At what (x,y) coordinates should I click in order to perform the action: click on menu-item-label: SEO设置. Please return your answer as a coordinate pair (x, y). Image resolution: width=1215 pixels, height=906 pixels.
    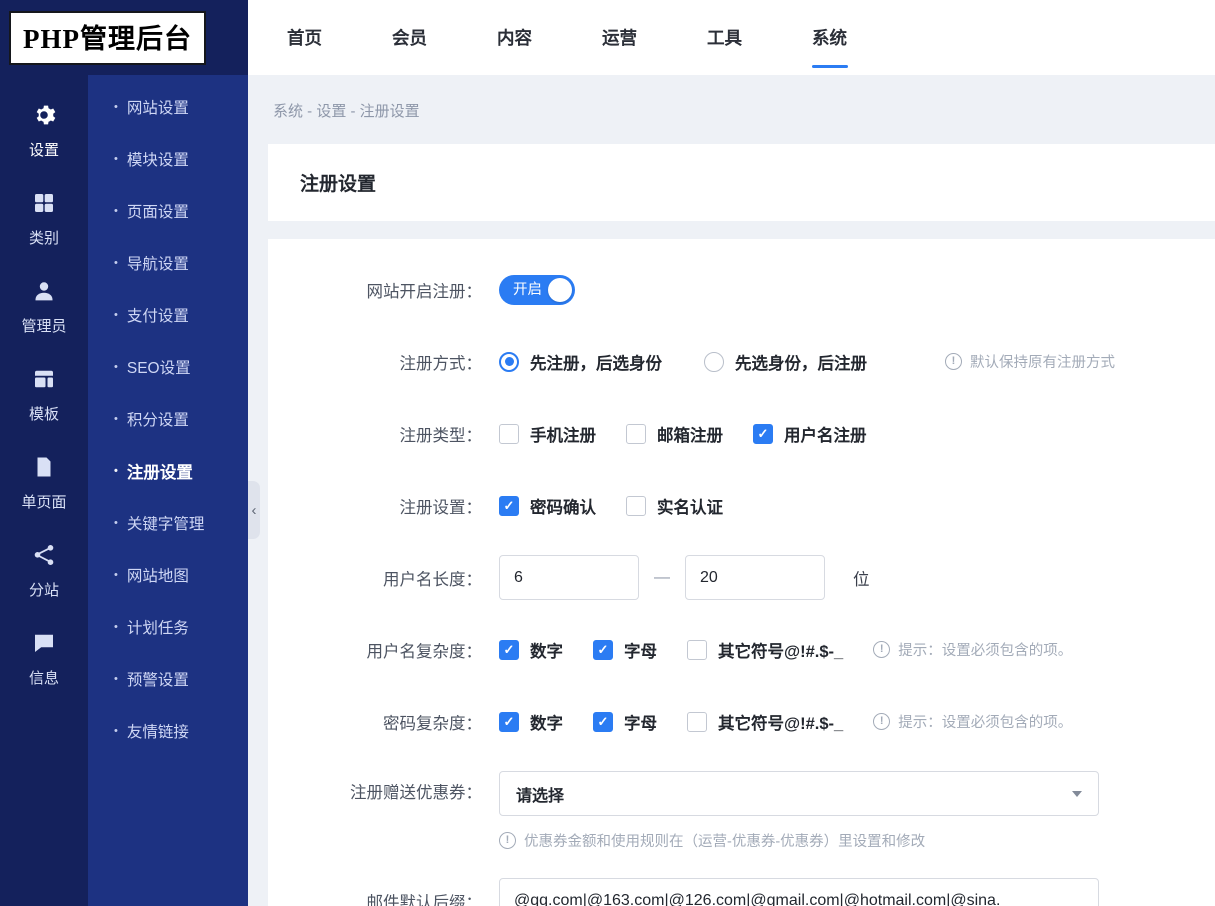
    Looking at the image, I should click on (158, 368).